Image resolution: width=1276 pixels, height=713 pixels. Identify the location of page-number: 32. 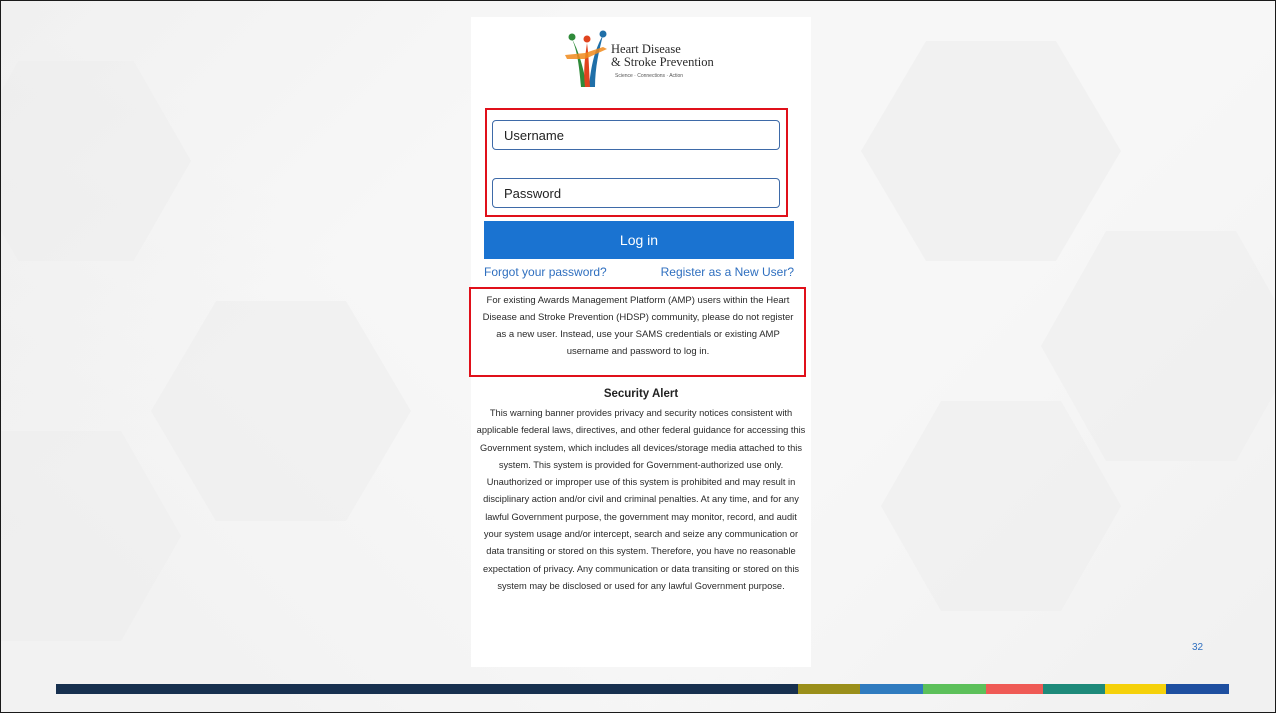
(1198, 647).